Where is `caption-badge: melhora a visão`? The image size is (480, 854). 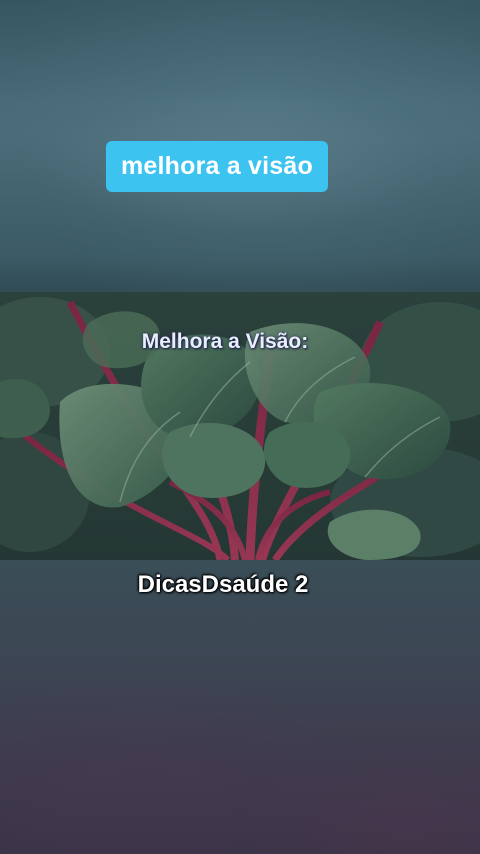
caption-badge: melhora a visão is located at coordinates (217, 166).